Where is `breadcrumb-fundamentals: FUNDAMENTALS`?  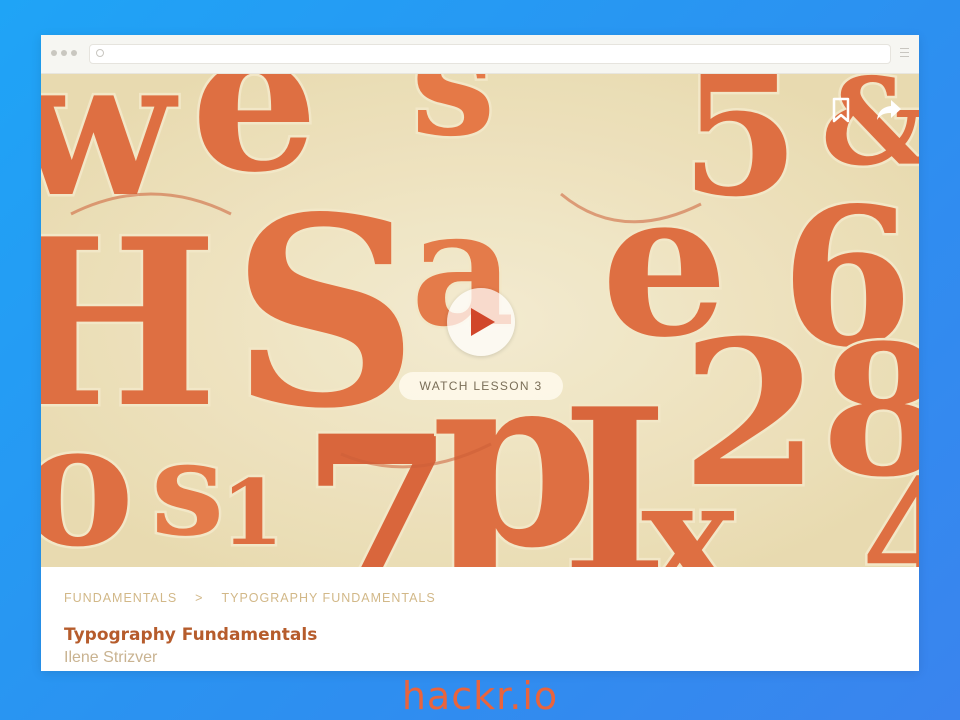
breadcrumb-fundamentals: FUNDAMENTALS is located at coordinates (120, 598).